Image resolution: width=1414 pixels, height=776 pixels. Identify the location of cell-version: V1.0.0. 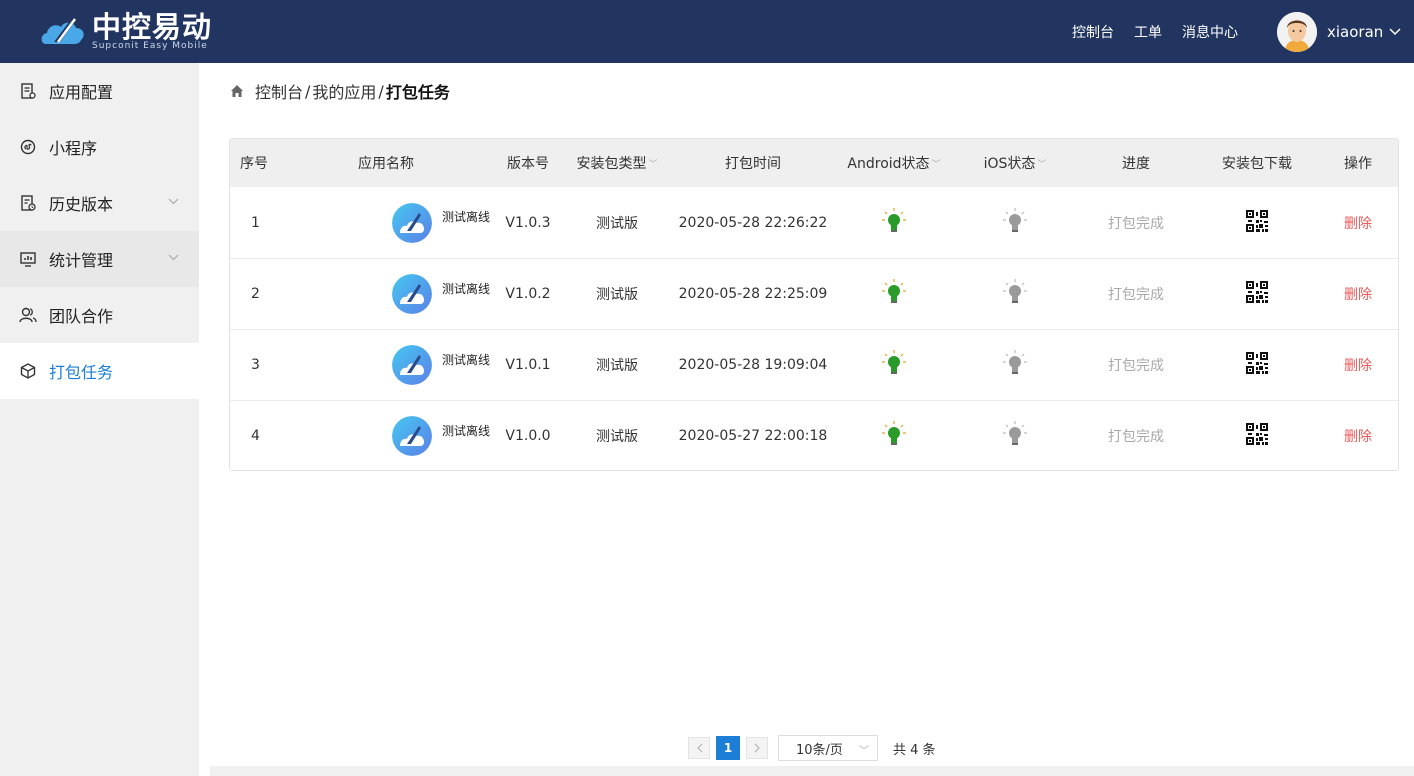
(528, 436).